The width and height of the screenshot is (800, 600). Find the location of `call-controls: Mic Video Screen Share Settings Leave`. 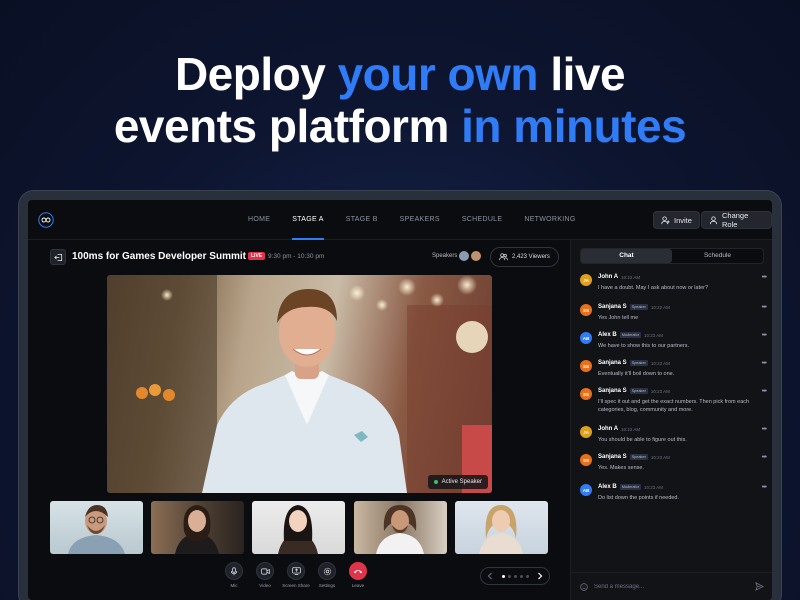

call-controls: Mic Video Screen Share Settings Leave is located at coordinates (296, 575).